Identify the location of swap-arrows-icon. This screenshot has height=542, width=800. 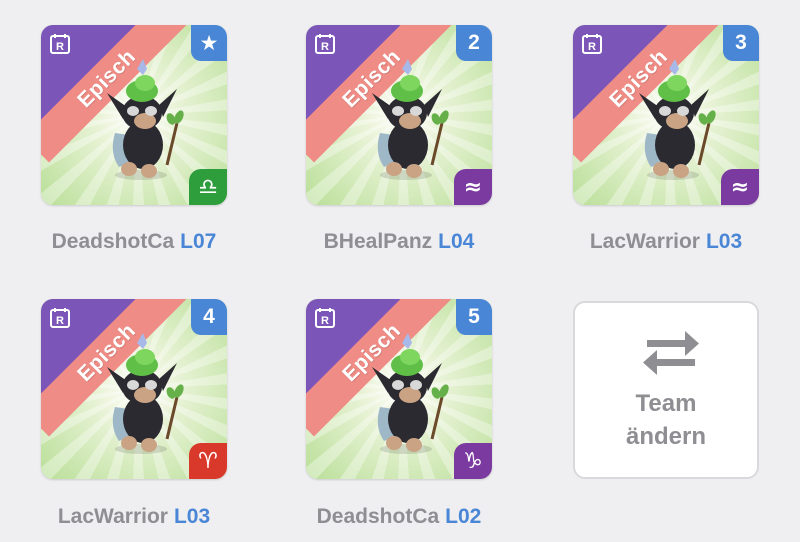
(671, 353).